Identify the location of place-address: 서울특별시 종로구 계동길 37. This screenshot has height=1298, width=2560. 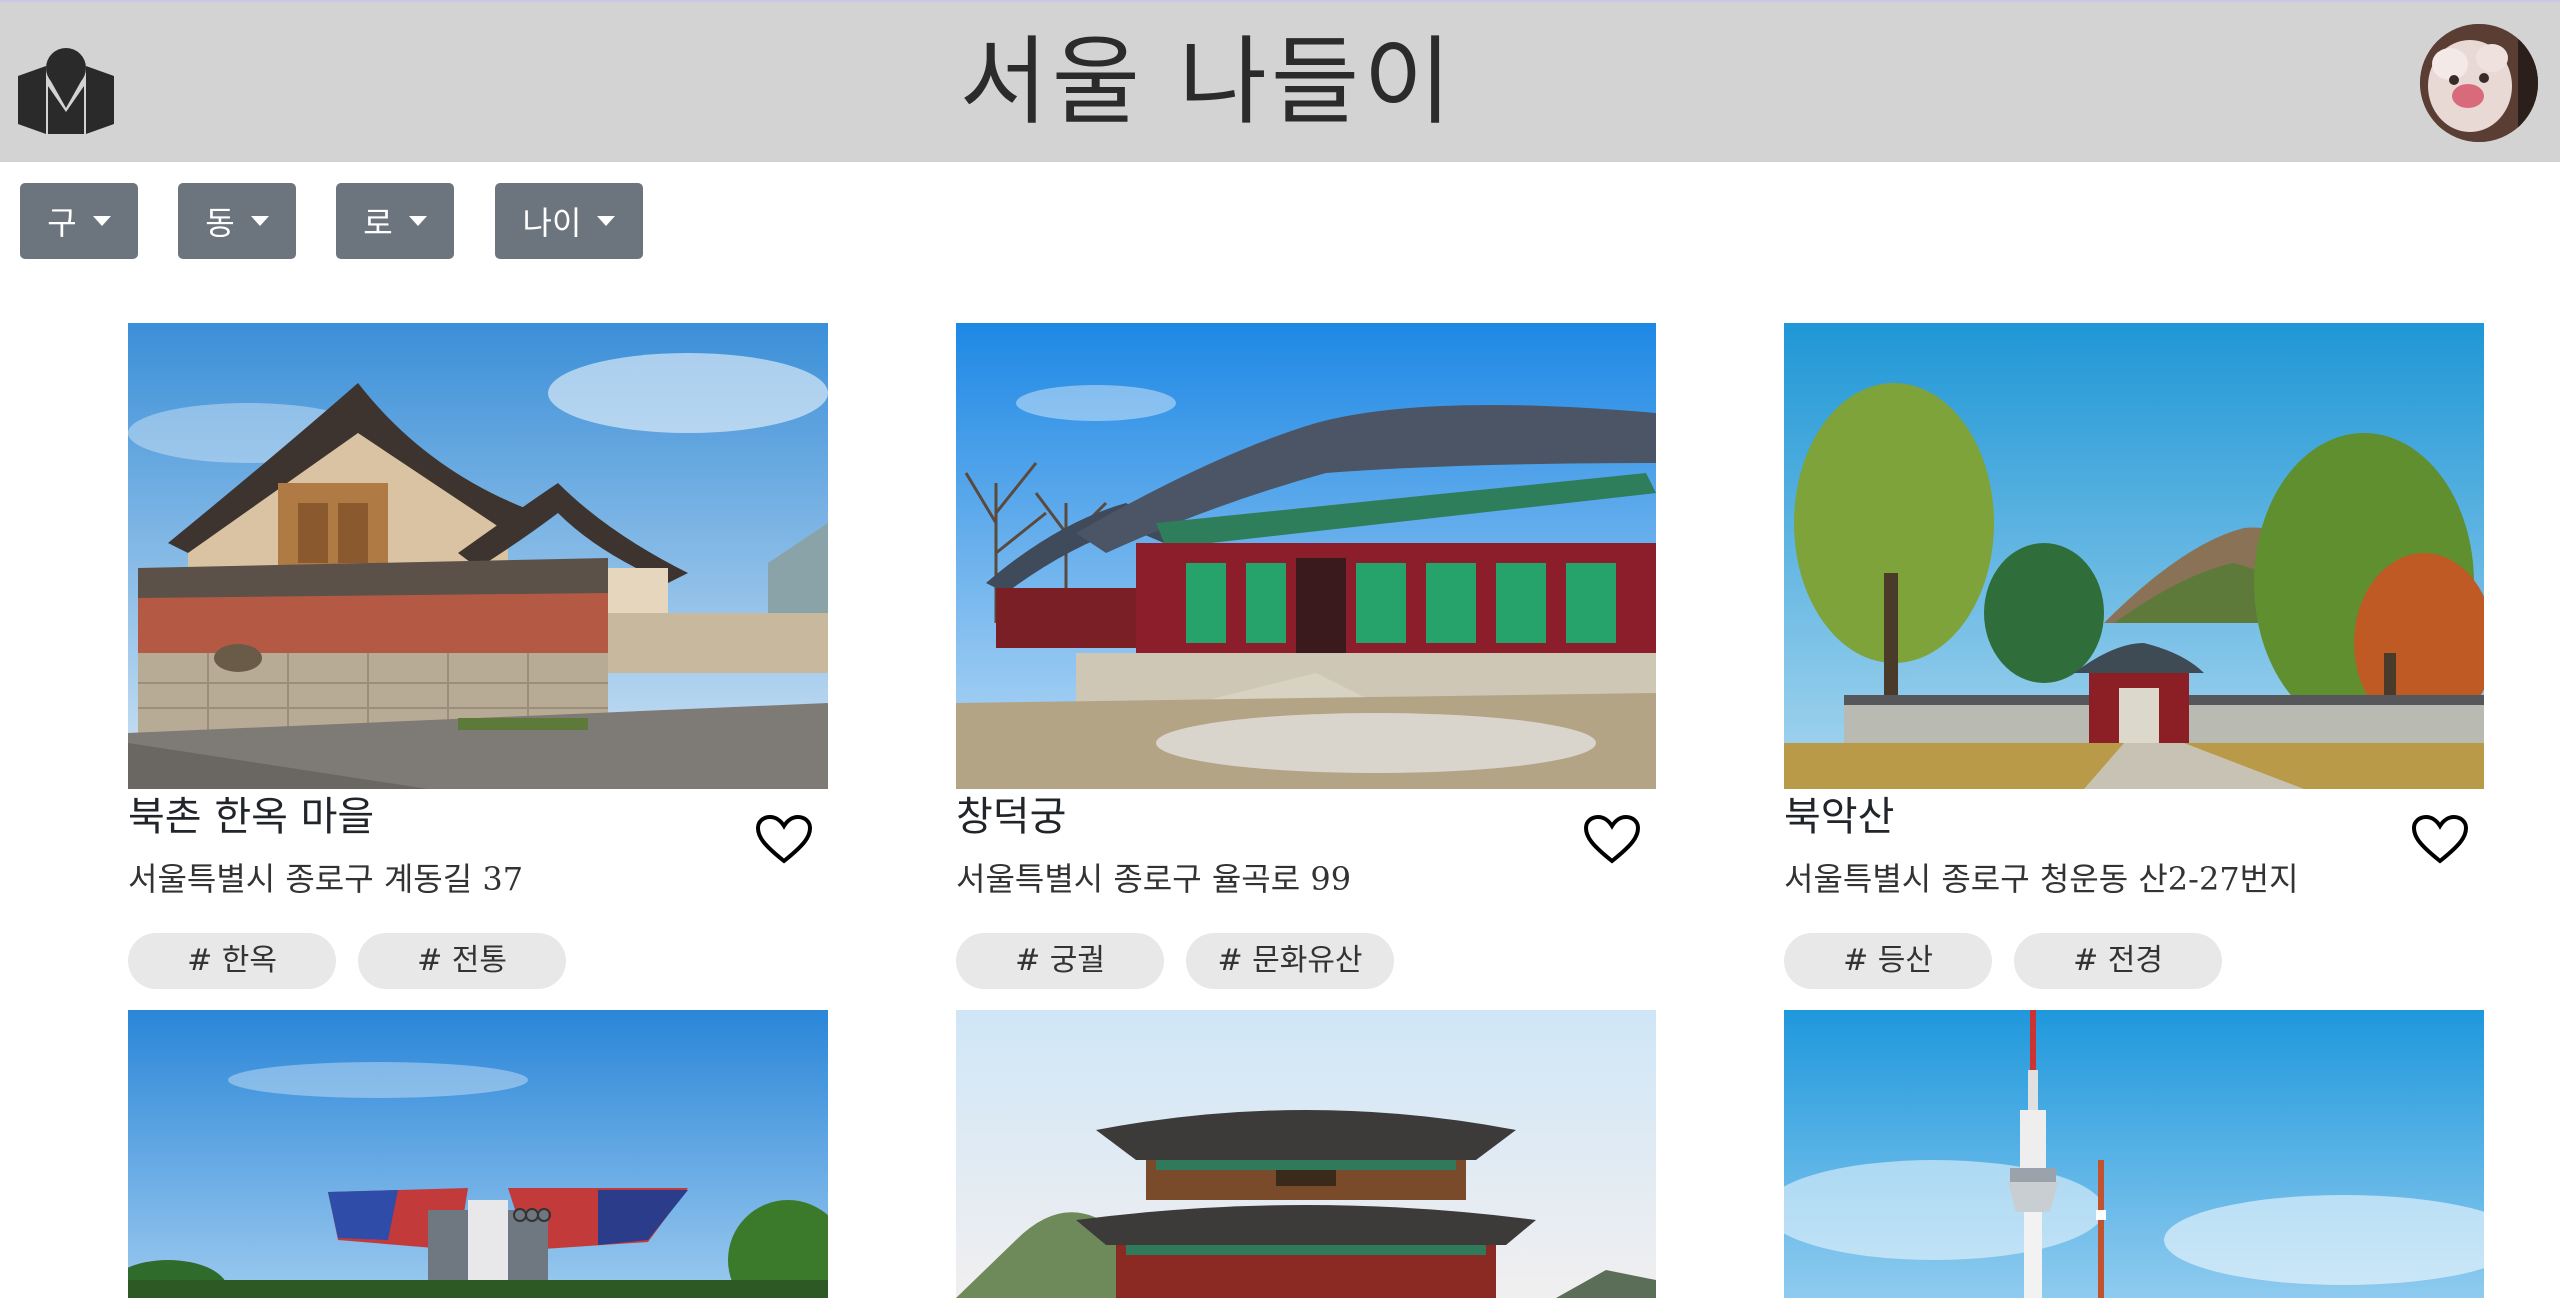
(326, 879).